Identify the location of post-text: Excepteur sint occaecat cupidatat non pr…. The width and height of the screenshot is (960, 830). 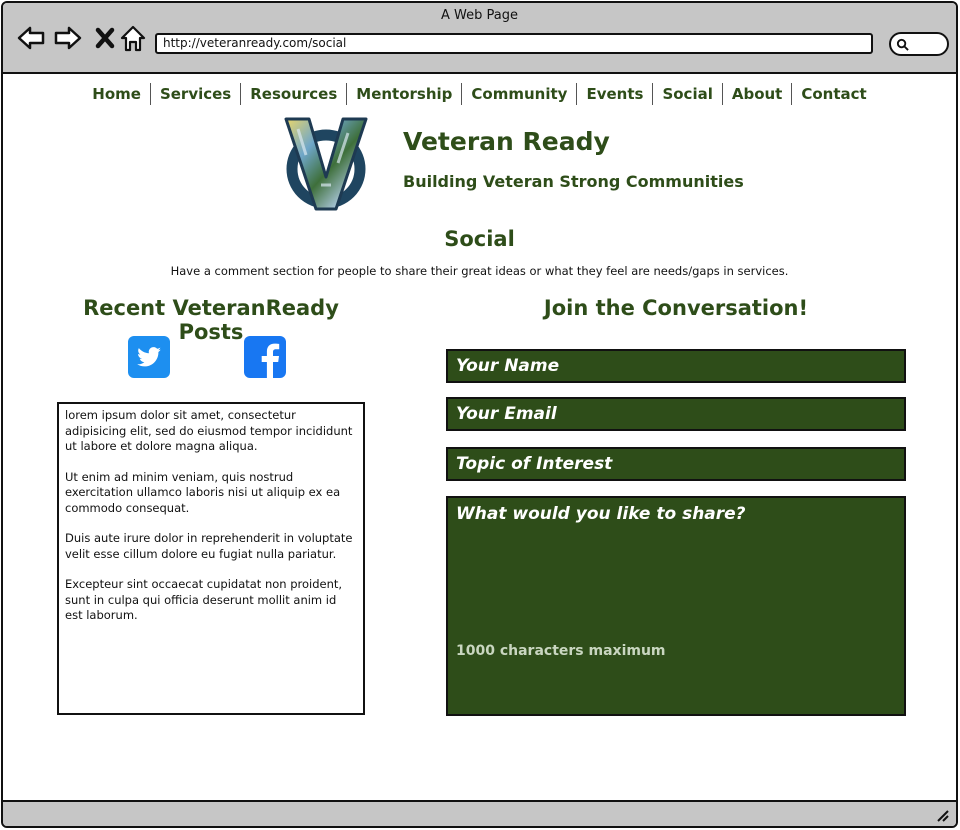
(204, 599).